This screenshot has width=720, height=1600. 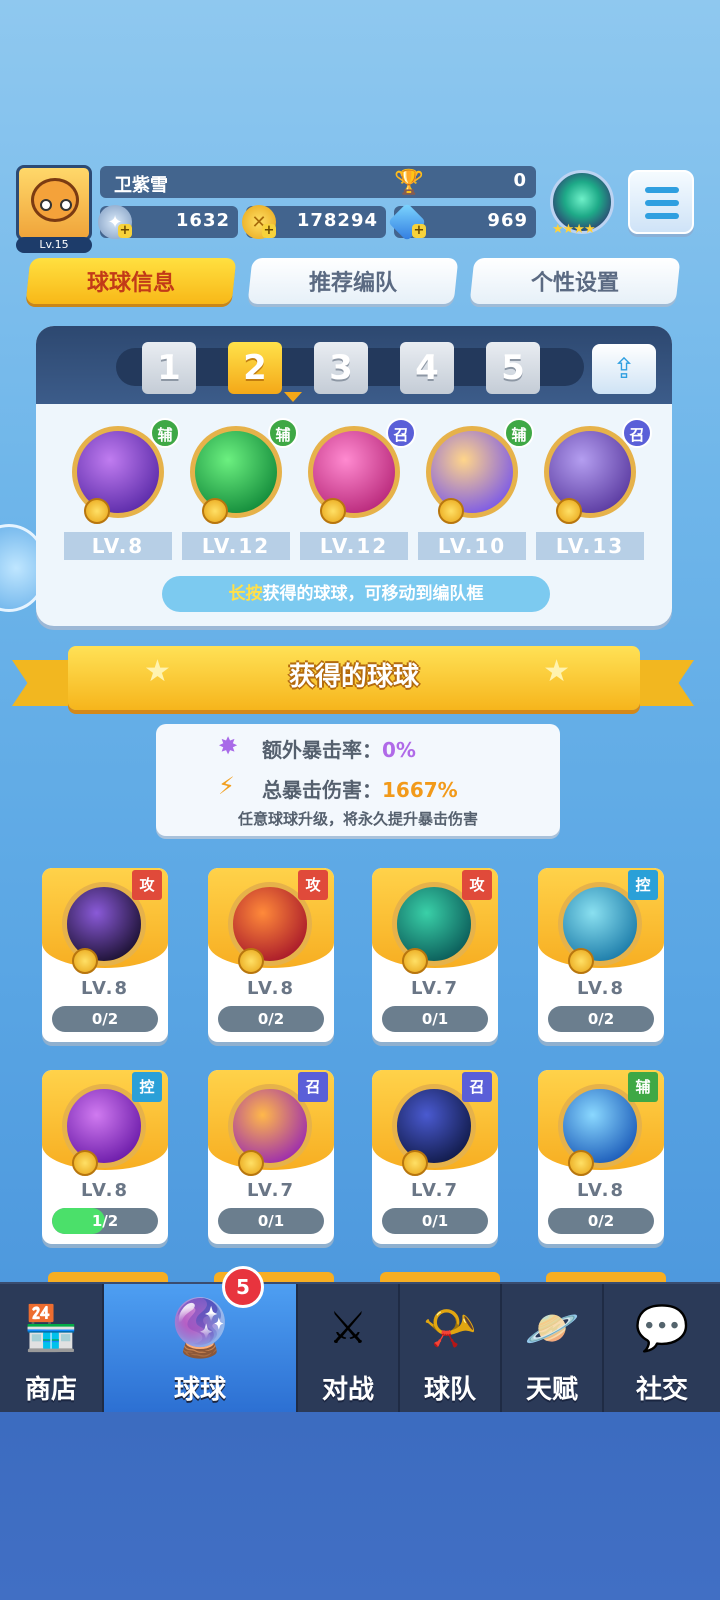 I want to click on nav-shop: 🏪 商店, so click(x=52, y=1349).